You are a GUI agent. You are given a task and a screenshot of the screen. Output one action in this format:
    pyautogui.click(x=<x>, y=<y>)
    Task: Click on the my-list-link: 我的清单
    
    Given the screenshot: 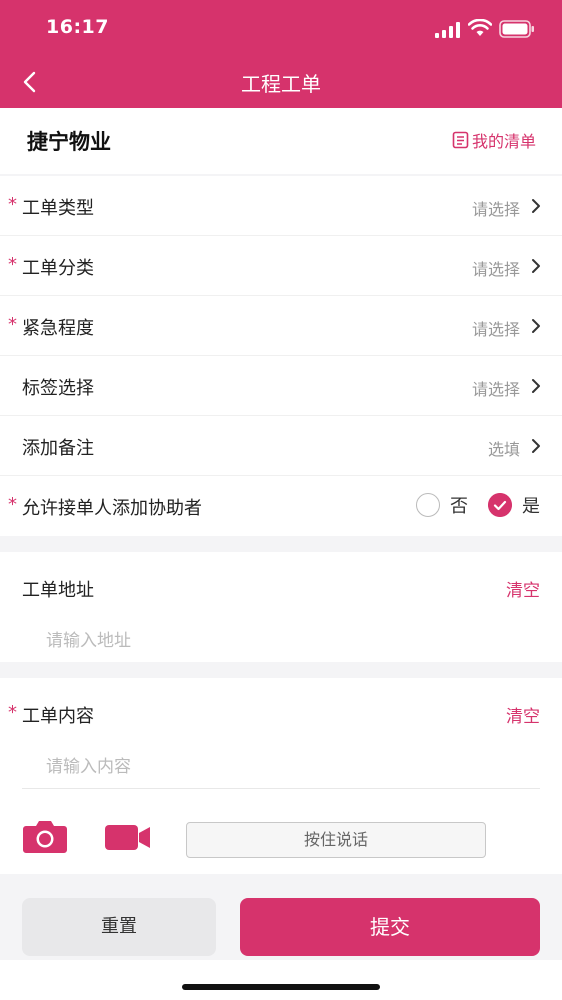 What is the action you would take?
    pyautogui.click(x=494, y=140)
    